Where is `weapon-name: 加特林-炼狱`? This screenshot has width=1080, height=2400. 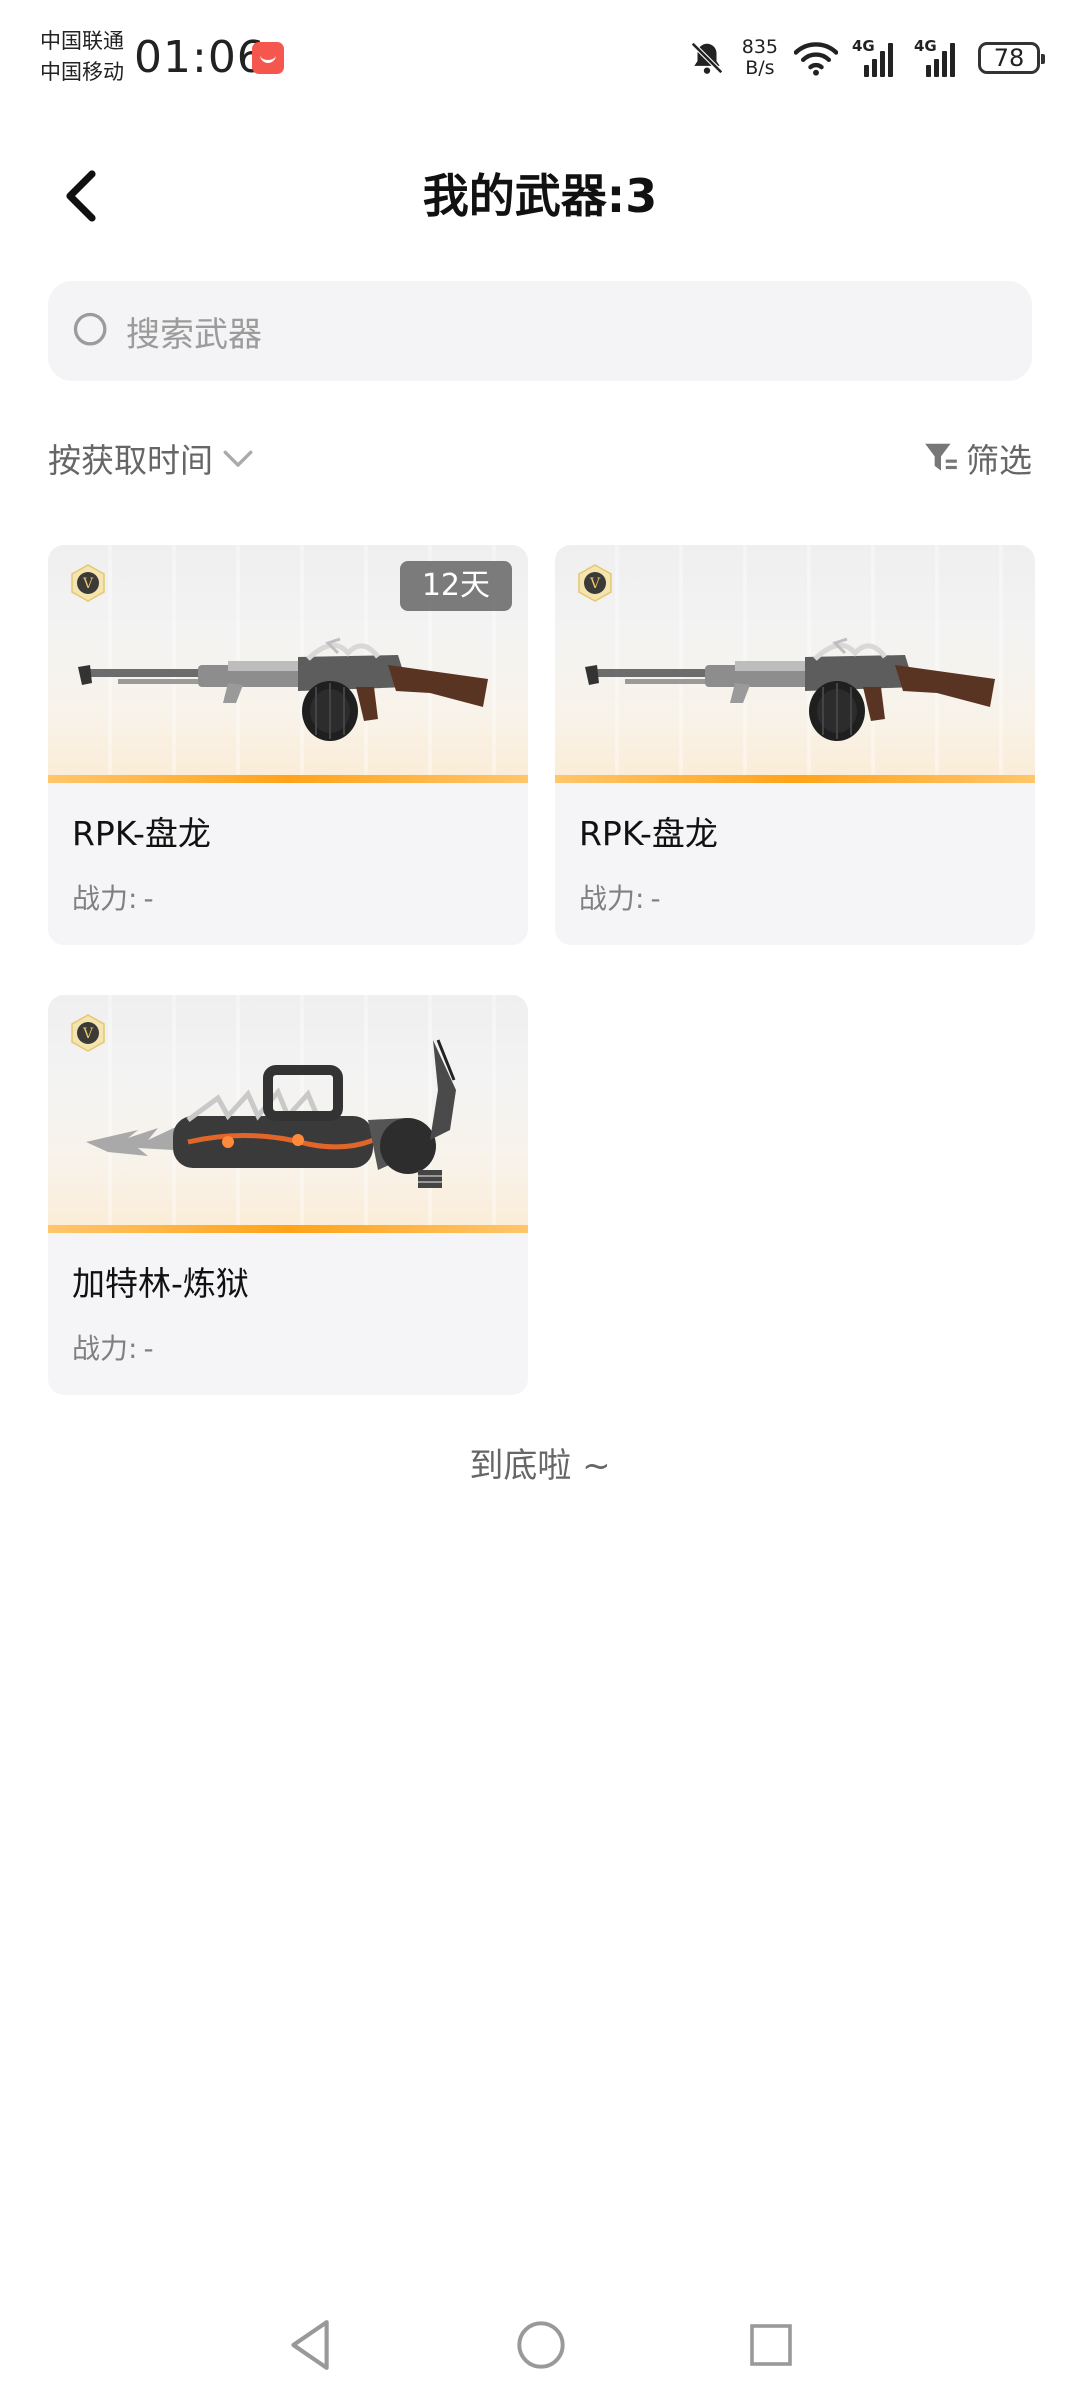 weapon-name: 加特林-炼狱 is located at coordinates (160, 1283).